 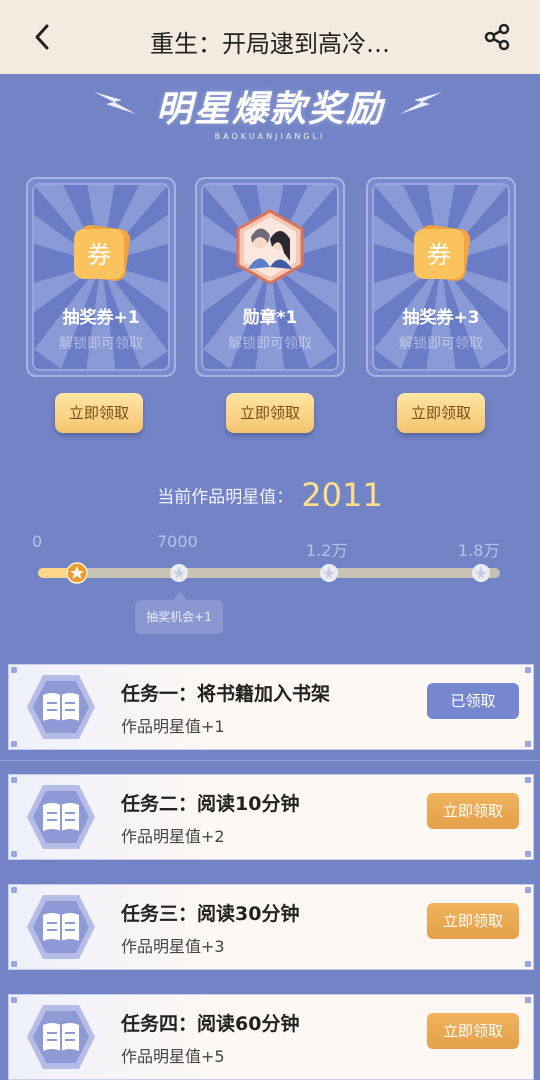 What do you see at coordinates (479, 550) in the screenshot?
I see `progress-tick: 1.8万` at bounding box center [479, 550].